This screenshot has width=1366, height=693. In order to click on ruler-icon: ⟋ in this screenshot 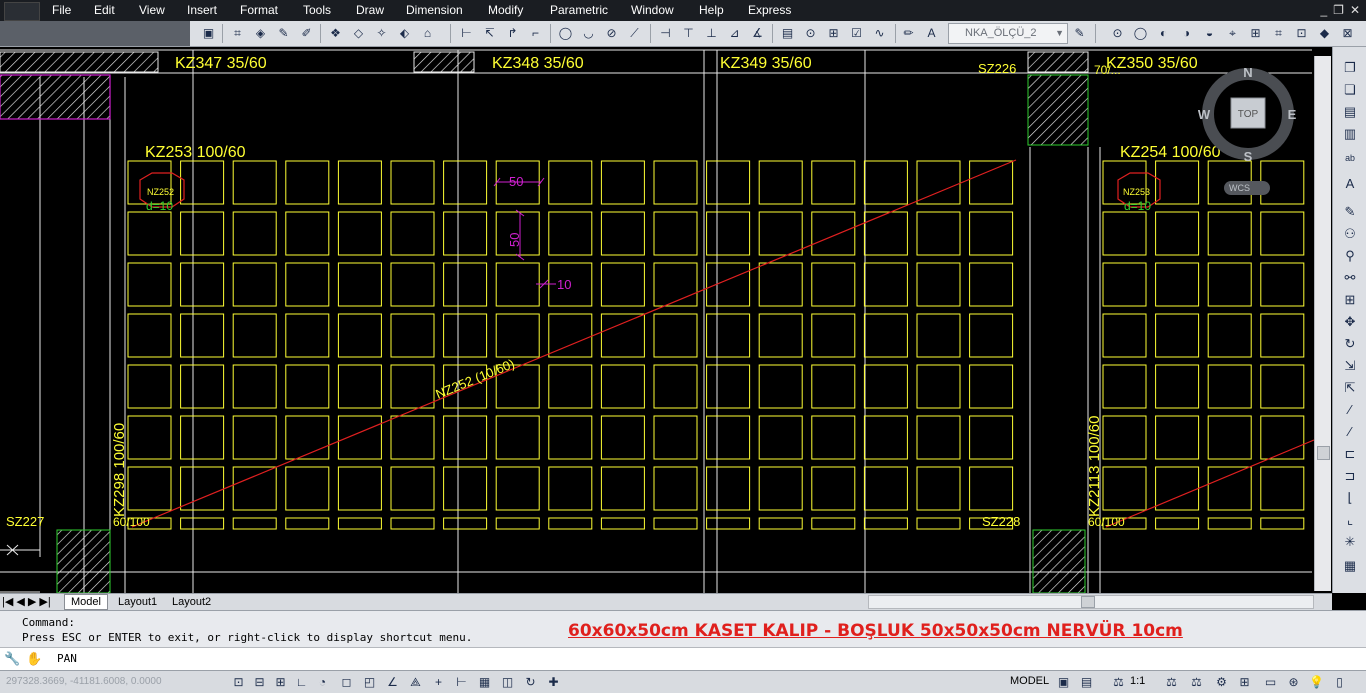, I will do `click(634, 33)`.